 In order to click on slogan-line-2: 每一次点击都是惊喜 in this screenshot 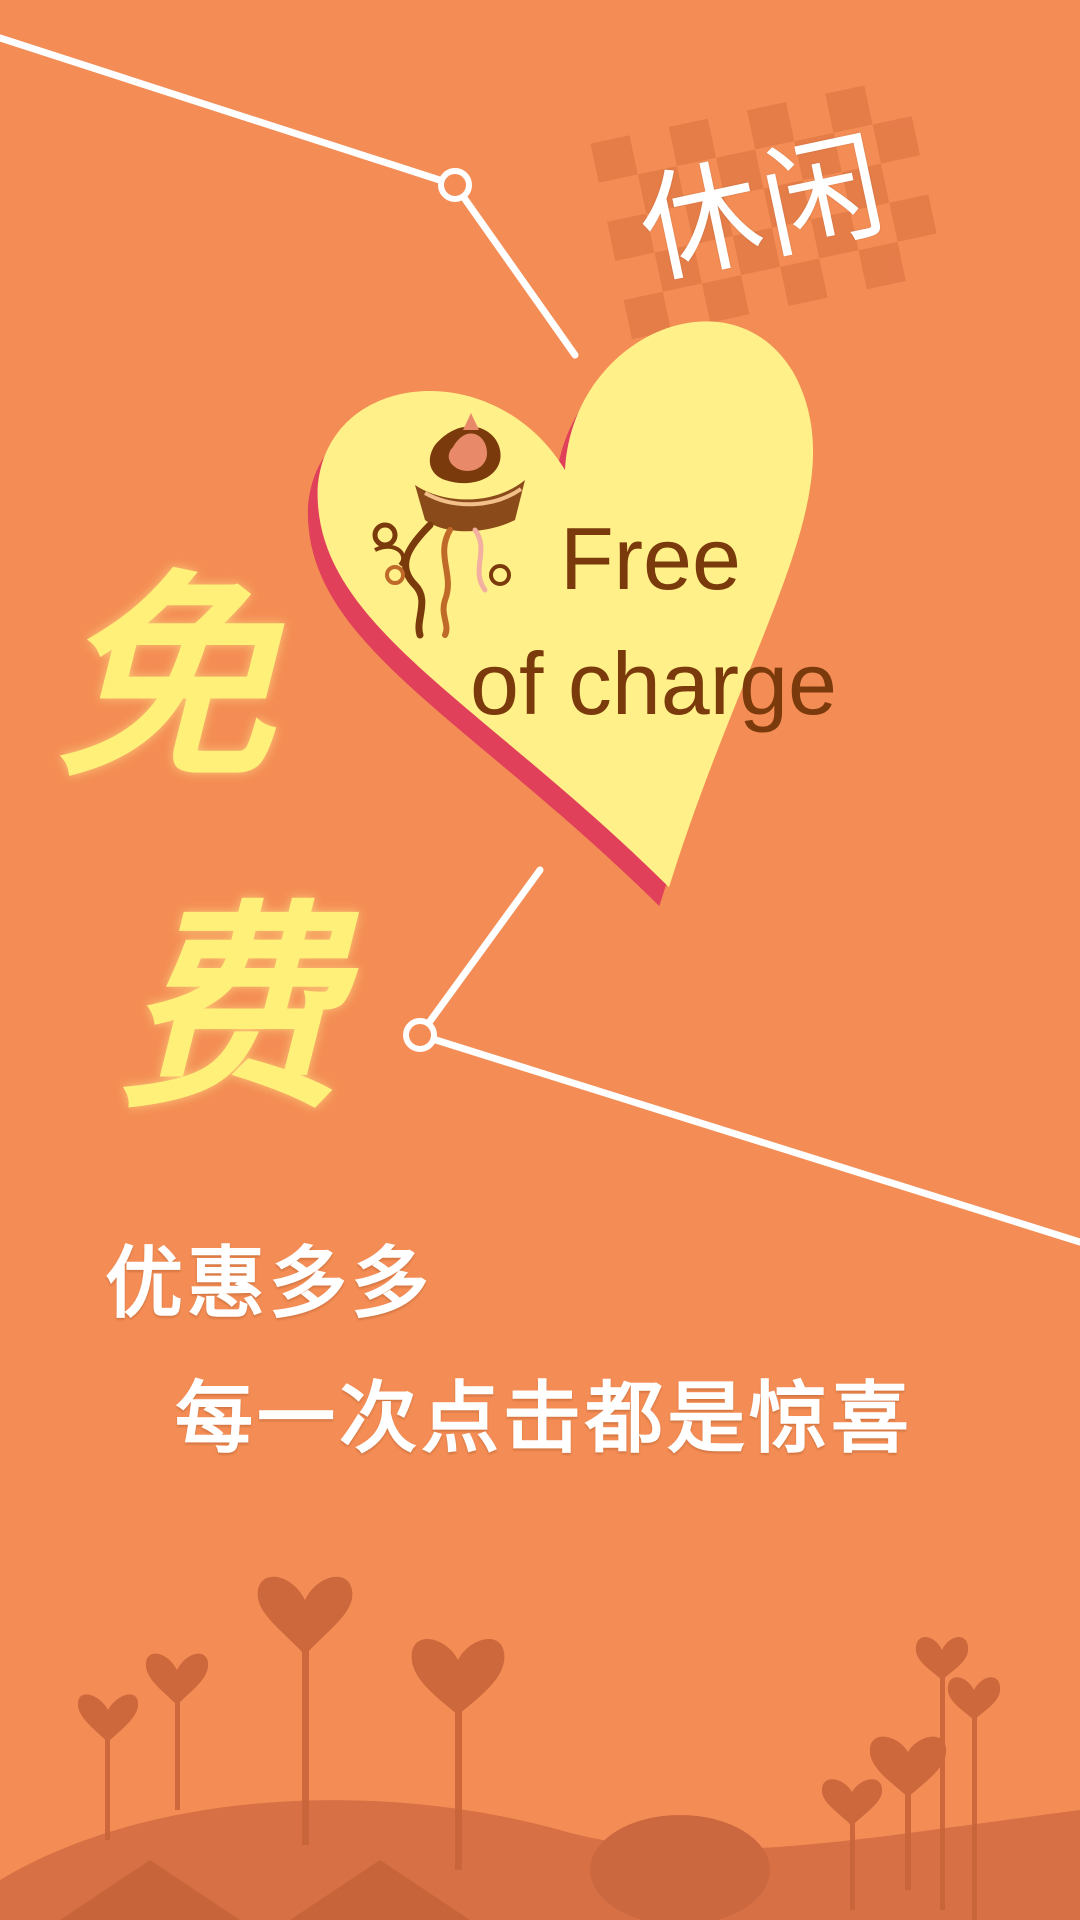, I will do `click(544, 1419)`.